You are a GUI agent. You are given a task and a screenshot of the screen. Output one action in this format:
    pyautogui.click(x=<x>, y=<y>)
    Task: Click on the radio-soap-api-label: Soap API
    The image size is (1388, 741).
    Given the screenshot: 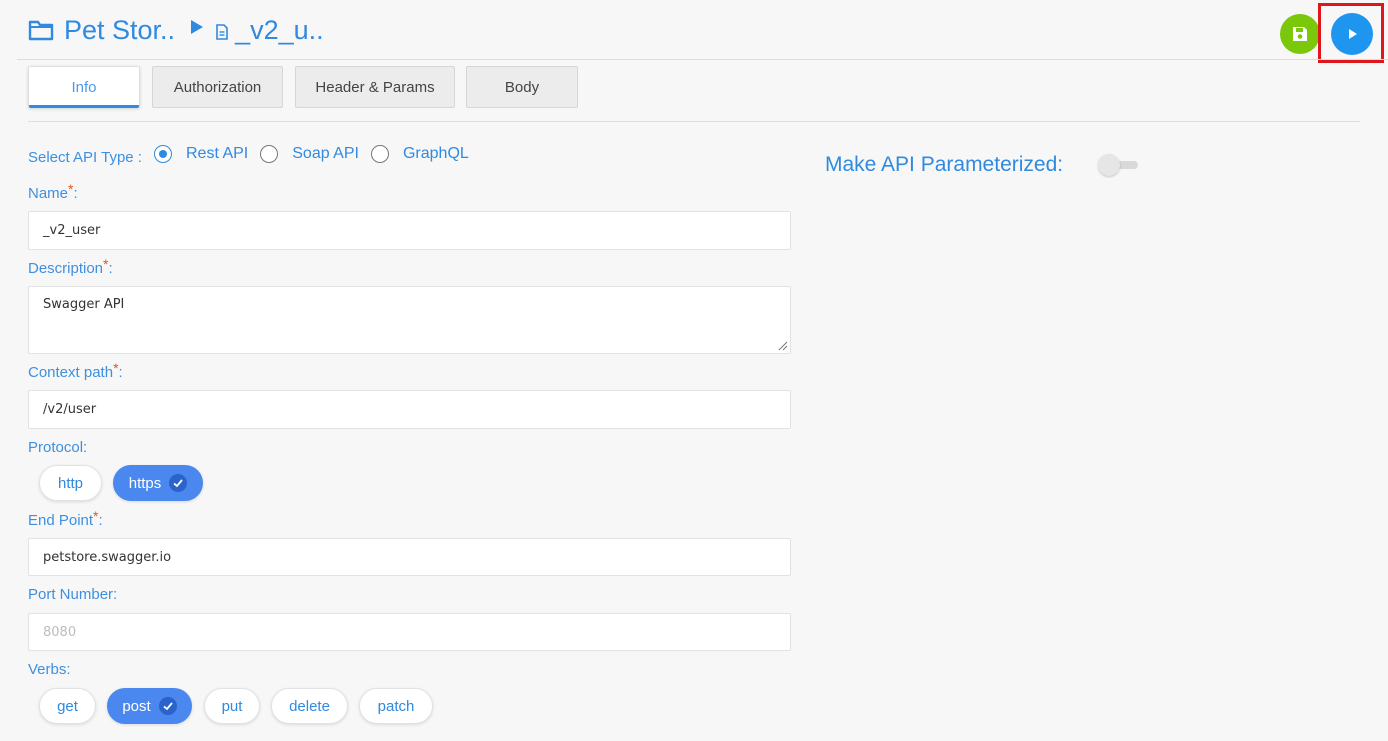 What is the action you would take?
    pyautogui.click(x=325, y=154)
    